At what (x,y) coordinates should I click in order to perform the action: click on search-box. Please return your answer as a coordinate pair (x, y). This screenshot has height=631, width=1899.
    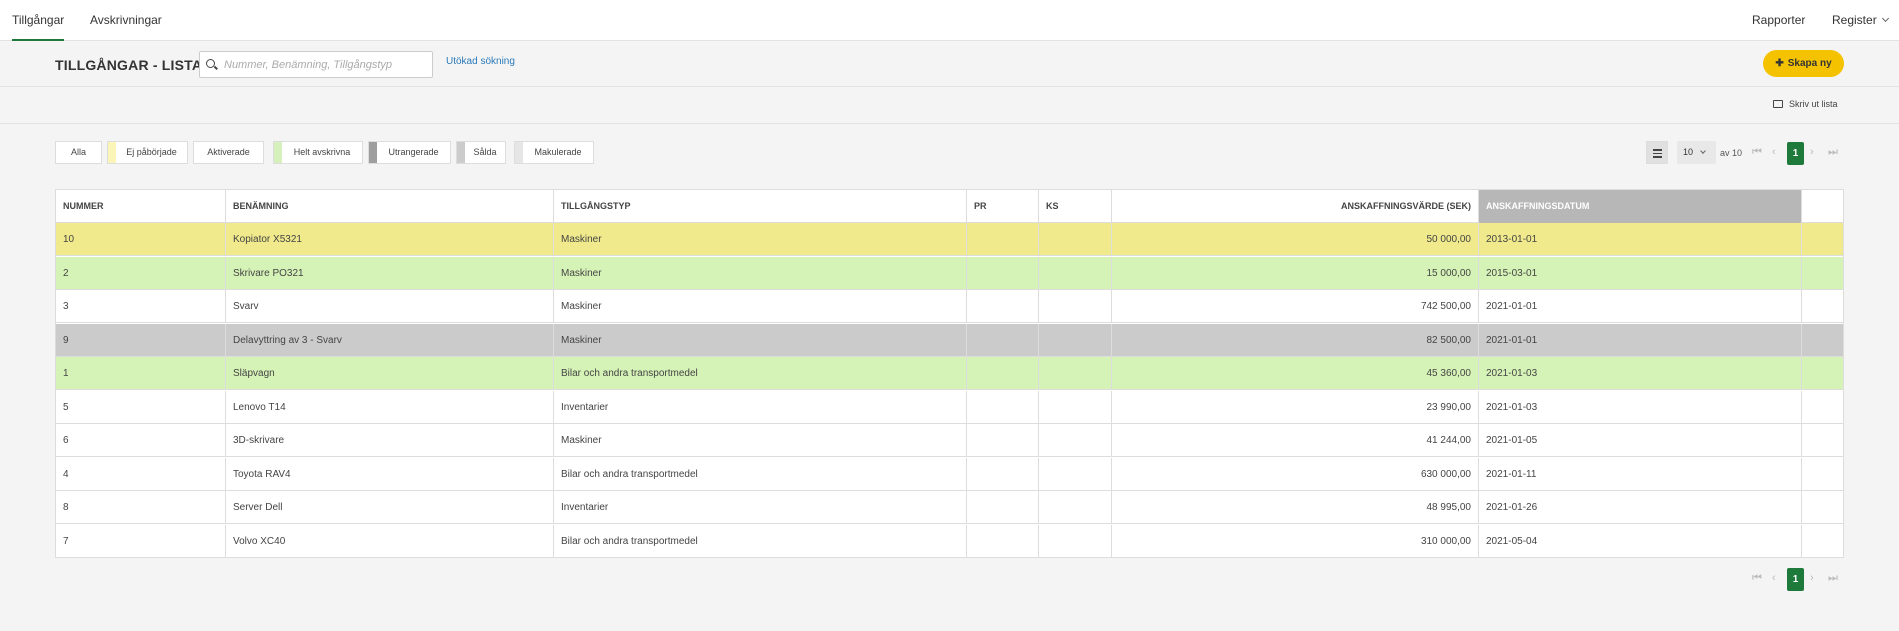
    Looking at the image, I should click on (316, 64).